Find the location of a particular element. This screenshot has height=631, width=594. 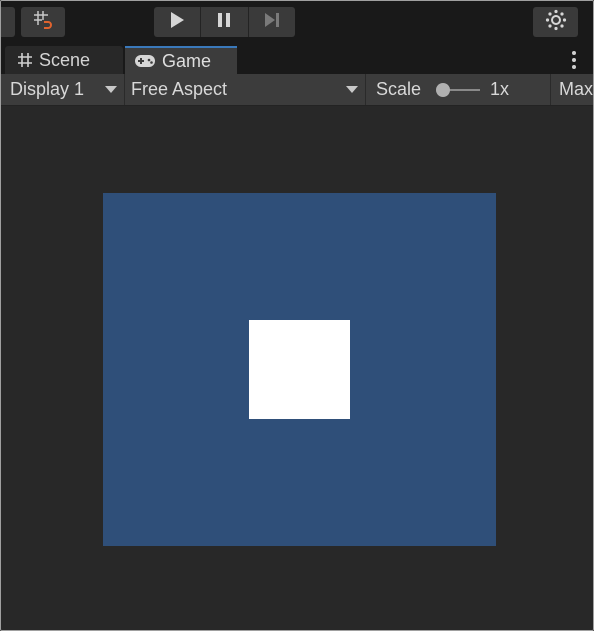

pause-icon is located at coordinates (224, 22).